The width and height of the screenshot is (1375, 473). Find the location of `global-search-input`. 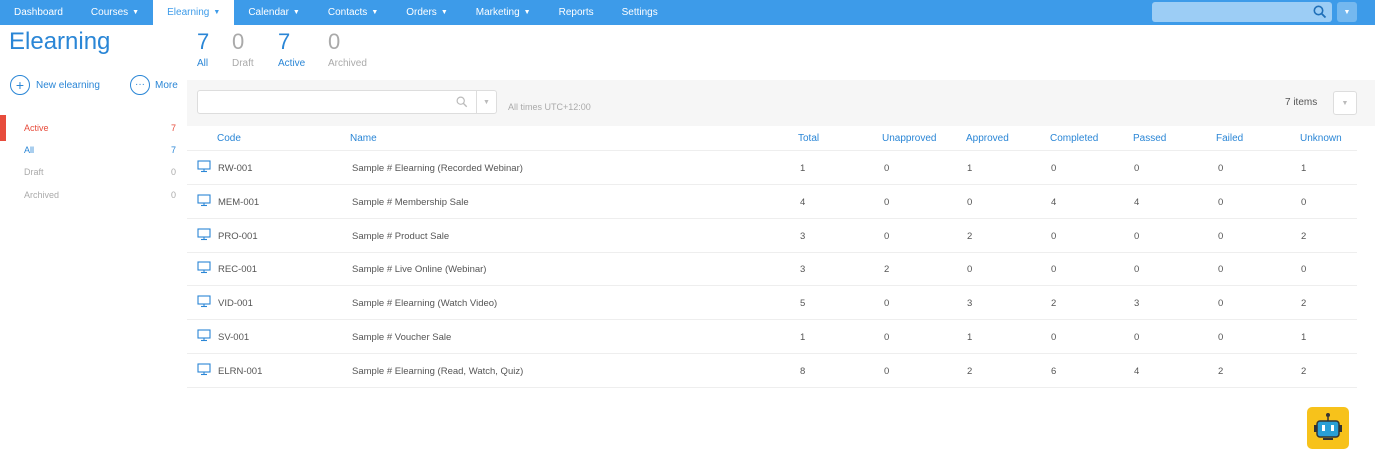

global-search-input is located at coordinates (1242, 12).